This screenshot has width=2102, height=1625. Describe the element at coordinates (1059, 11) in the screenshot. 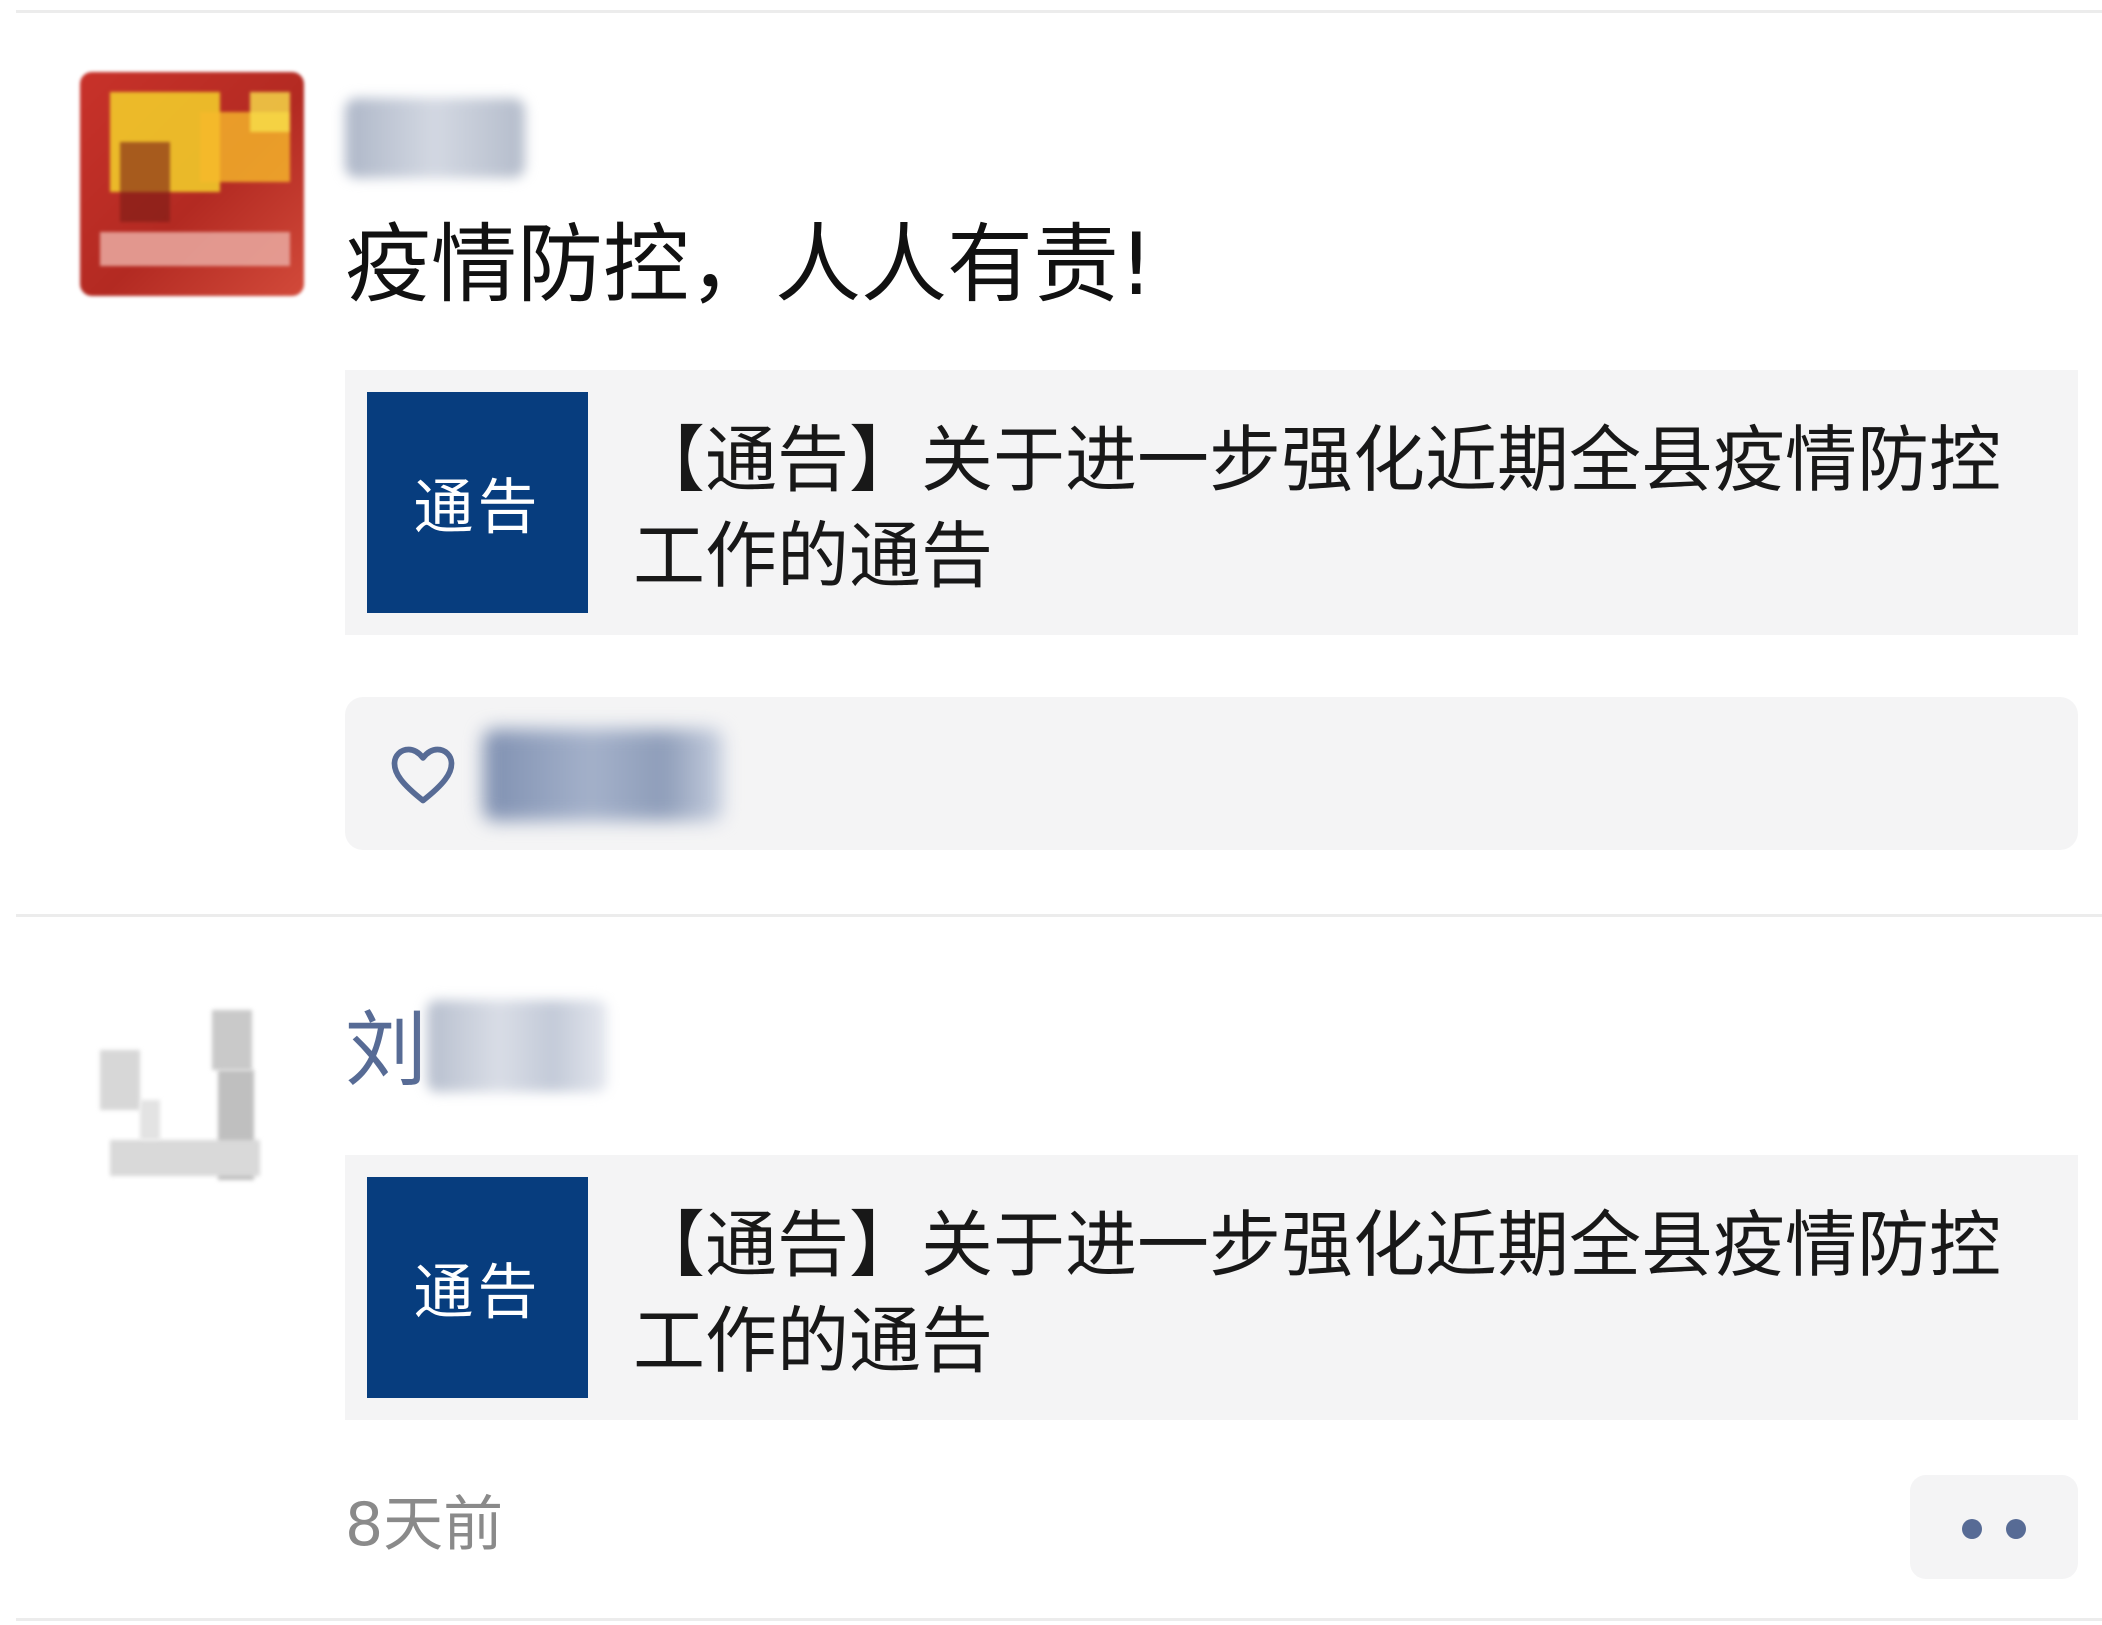

I see `top-divider` at that location.